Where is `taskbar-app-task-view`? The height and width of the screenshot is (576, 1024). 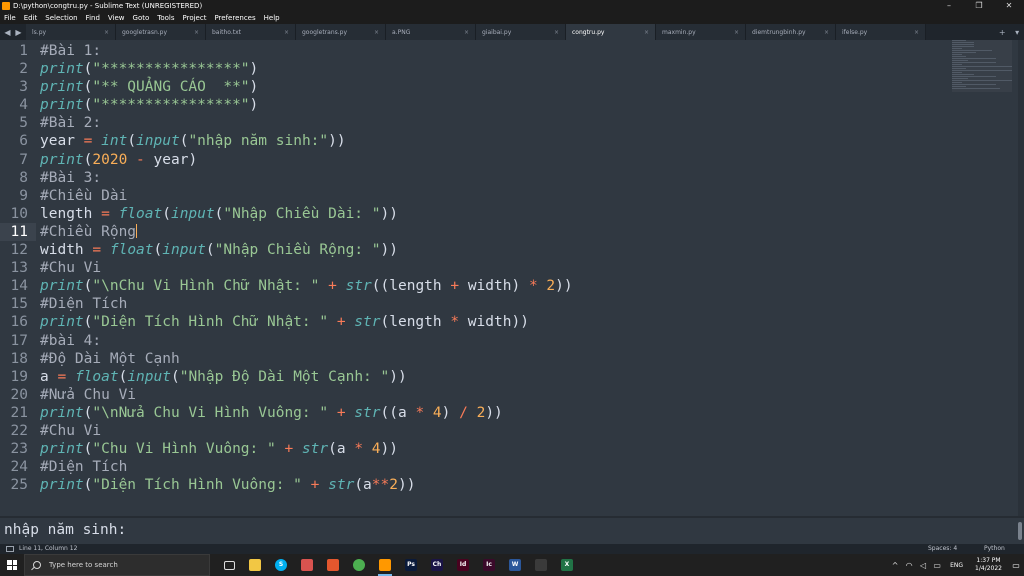
taskbar-app-task-view is located at coordinates (229, 565).